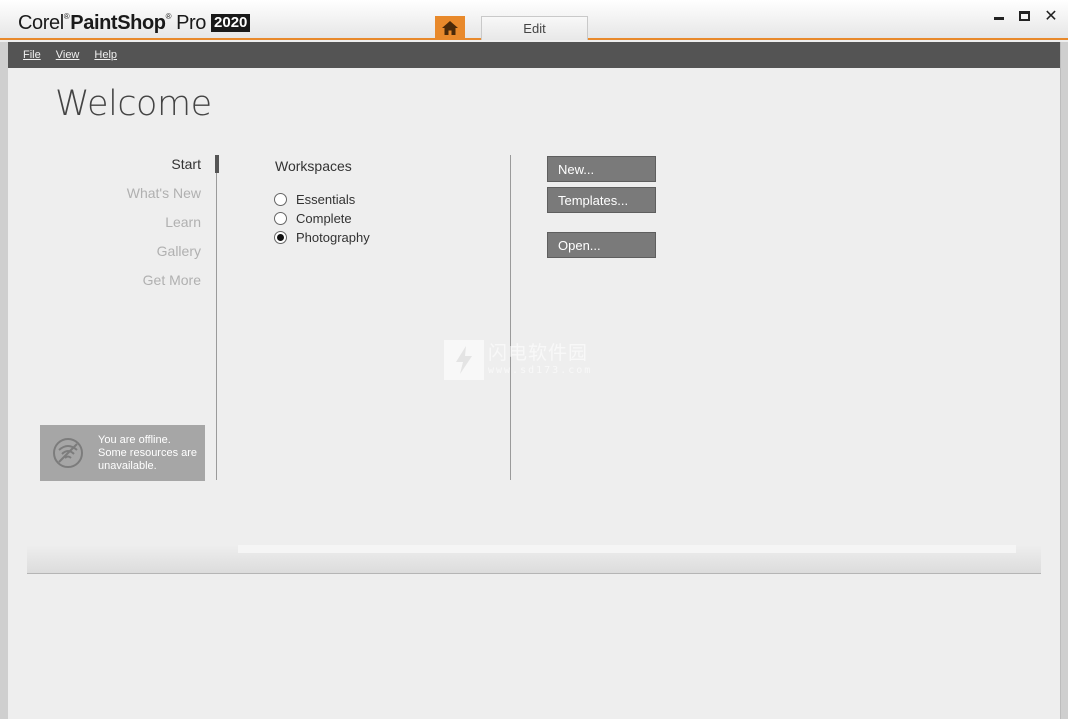 Image resolution: width=1068 pixels, height=719 pixels. Describe the element at coordinates (627, 549) in the screenshot. I see `bottom-strip-highlight` at that location.